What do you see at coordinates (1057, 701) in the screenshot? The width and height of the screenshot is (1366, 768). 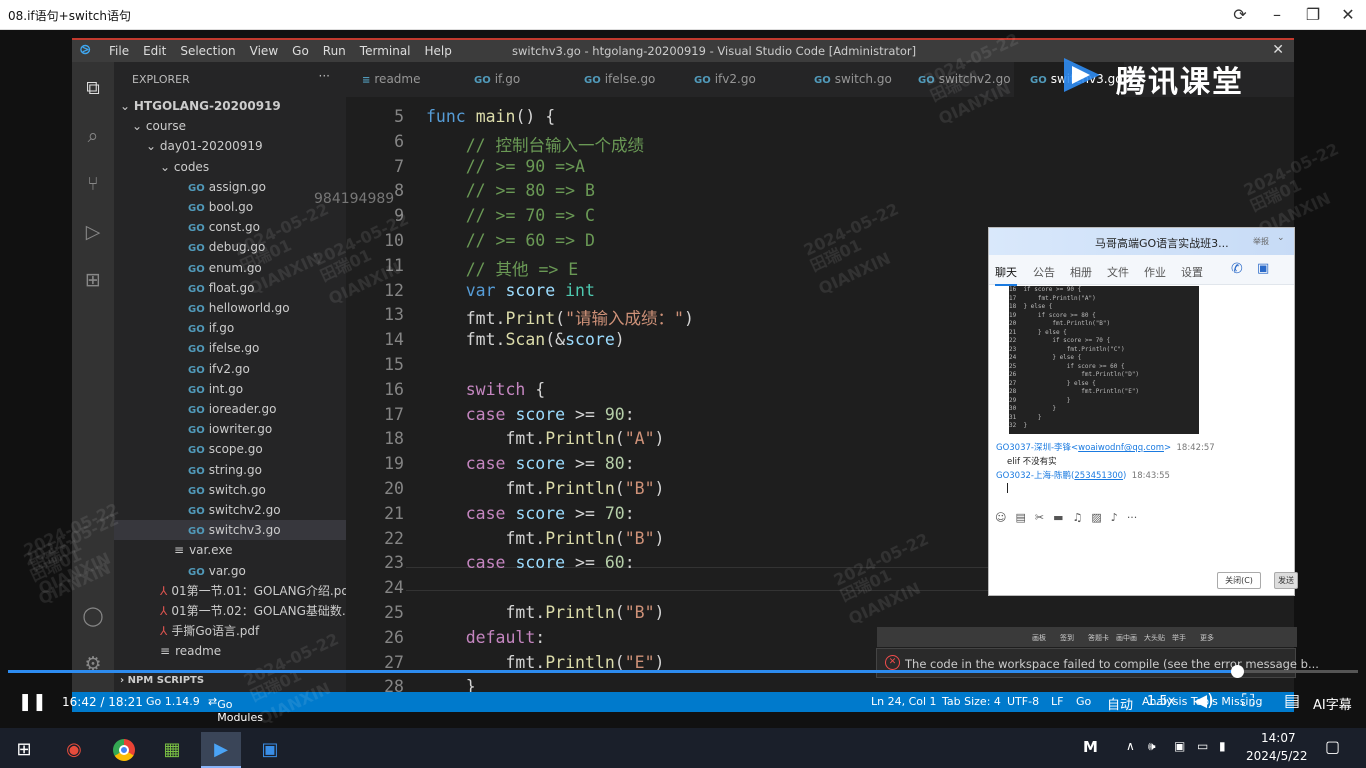 I see `status-eol: LF` at bounding box center [1057, 701].